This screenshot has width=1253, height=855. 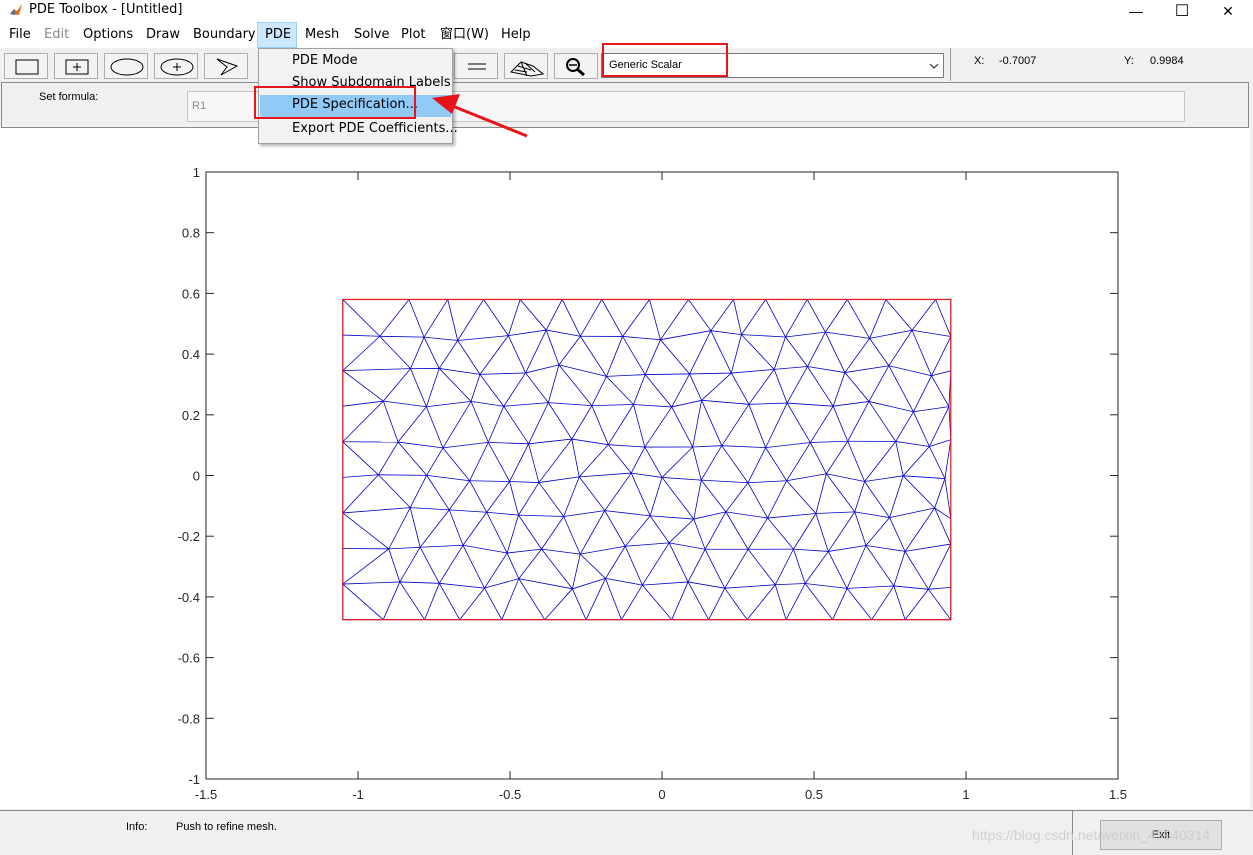 What do you see at coordinates (20, 35) in the screenshot?
I see `menu-file: File` at bounding box center [20, 35].